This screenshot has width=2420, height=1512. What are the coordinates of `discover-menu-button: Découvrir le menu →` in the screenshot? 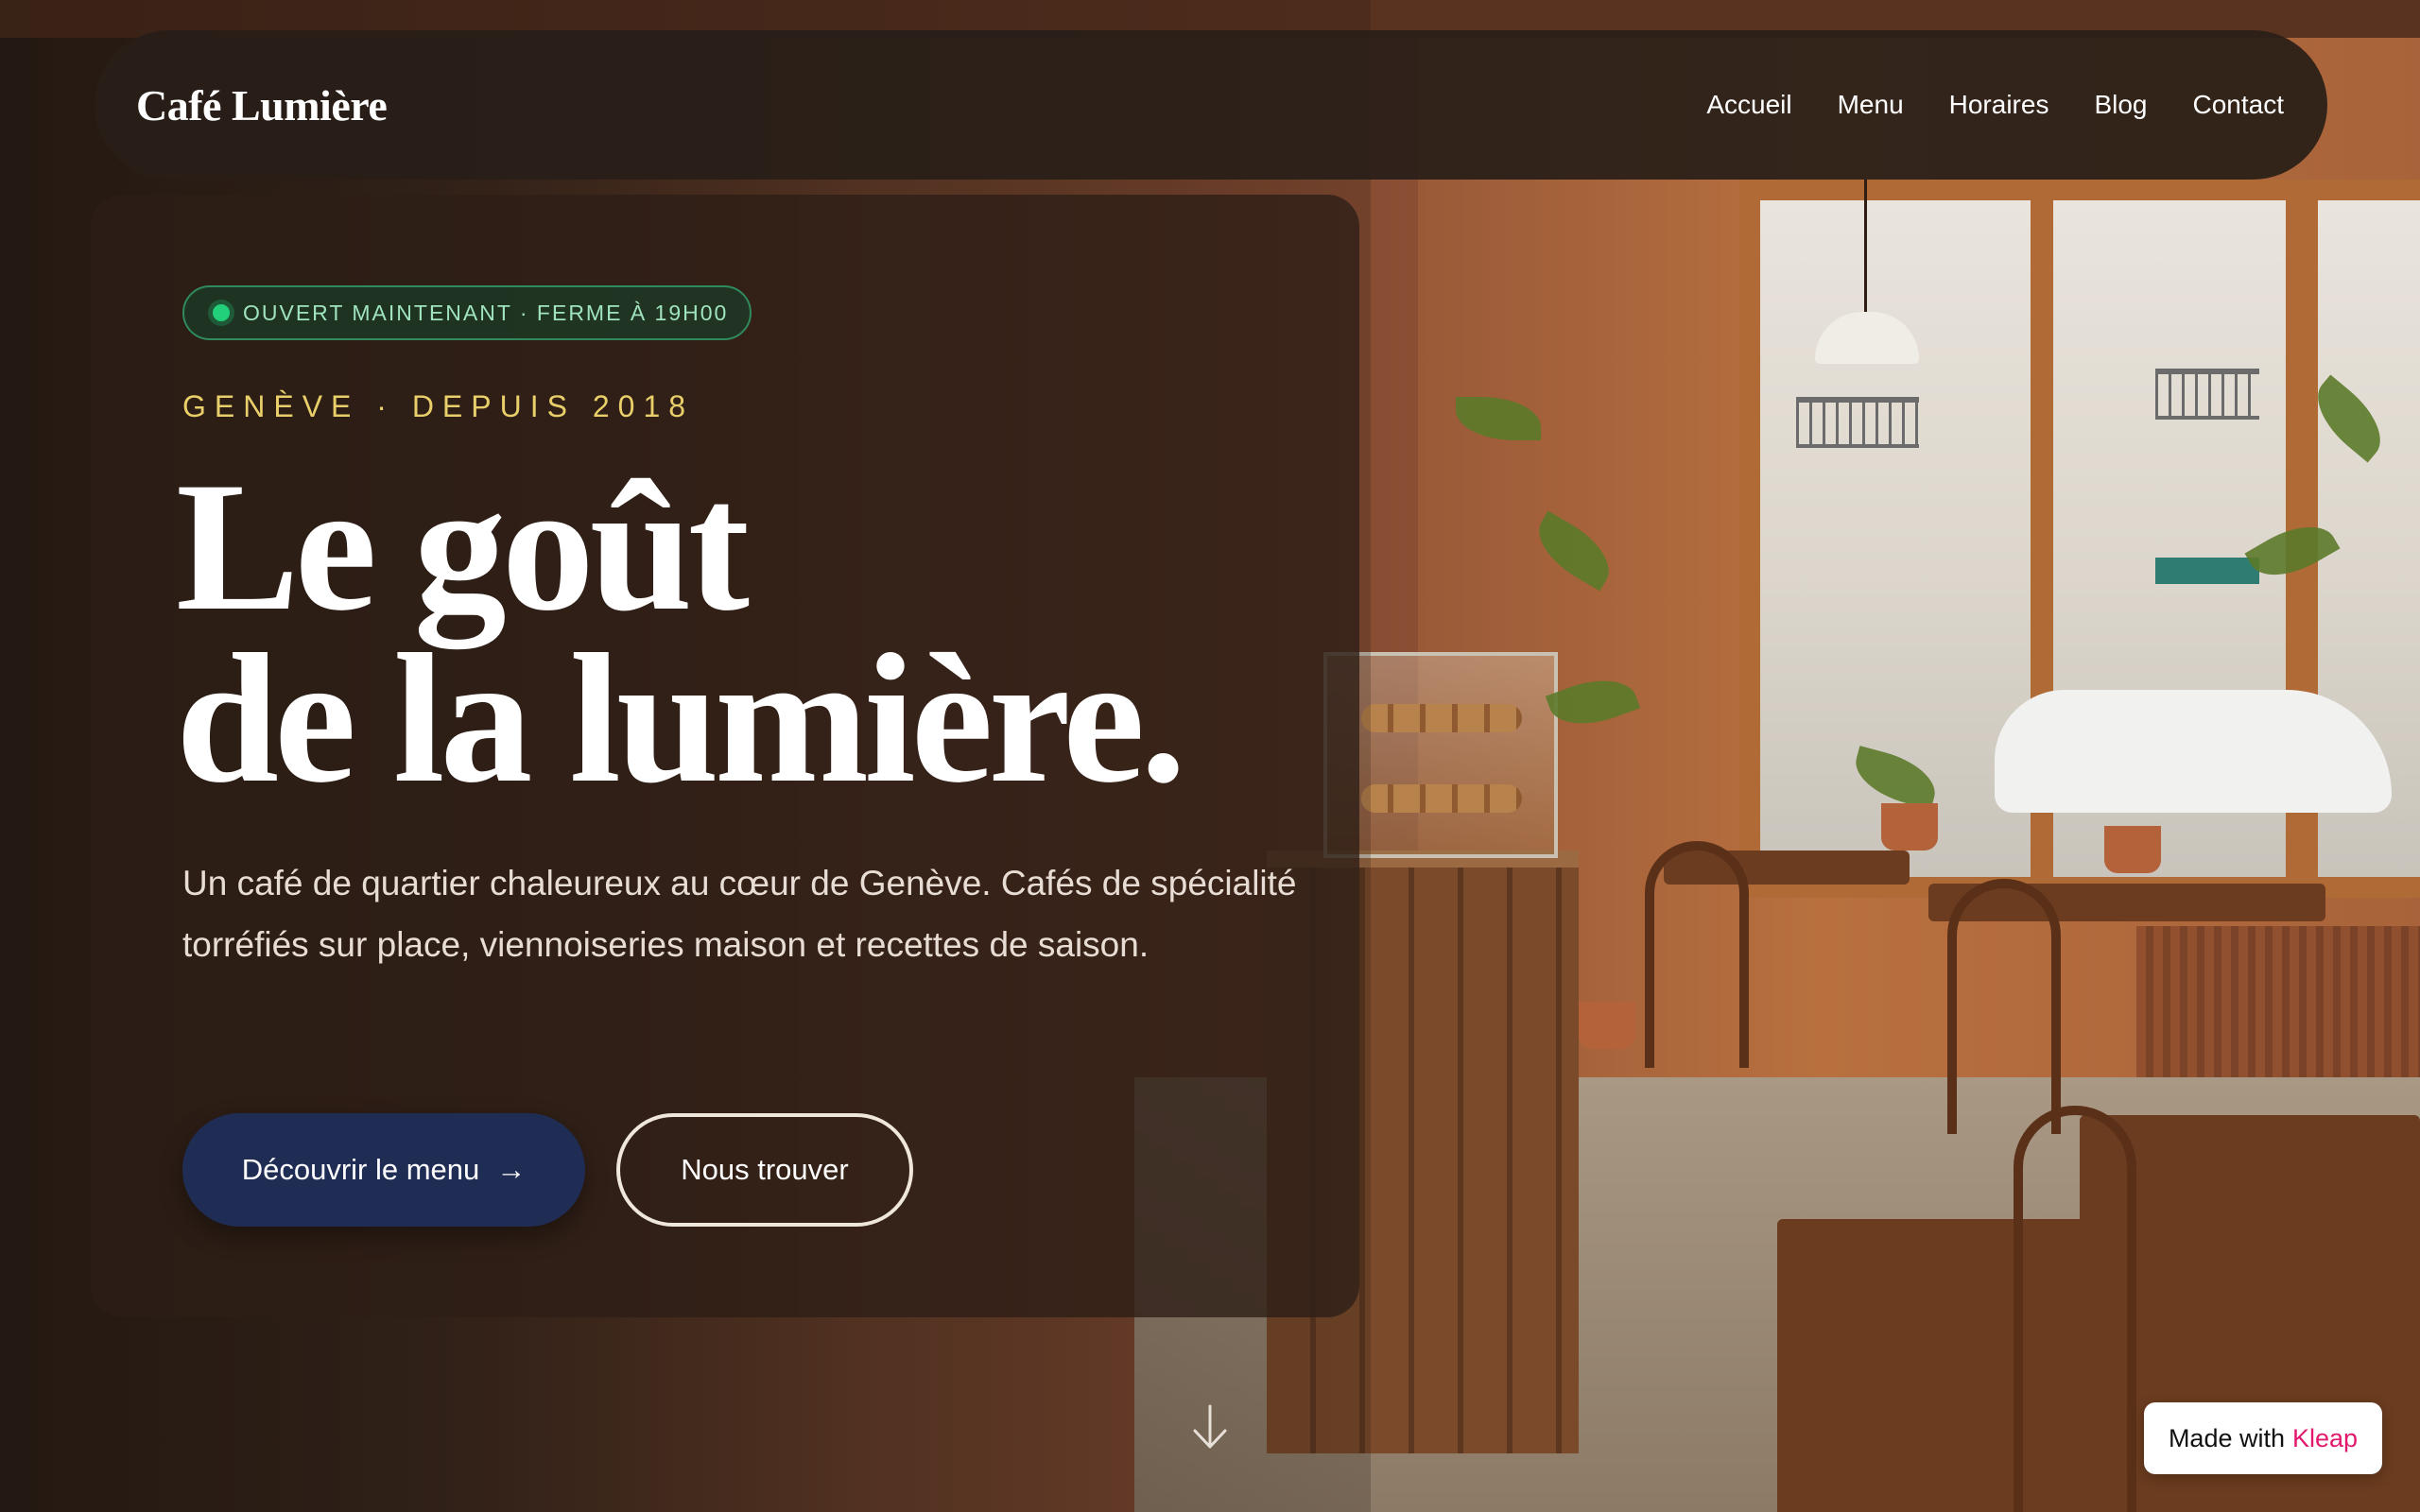 It's located at (383, 1170).